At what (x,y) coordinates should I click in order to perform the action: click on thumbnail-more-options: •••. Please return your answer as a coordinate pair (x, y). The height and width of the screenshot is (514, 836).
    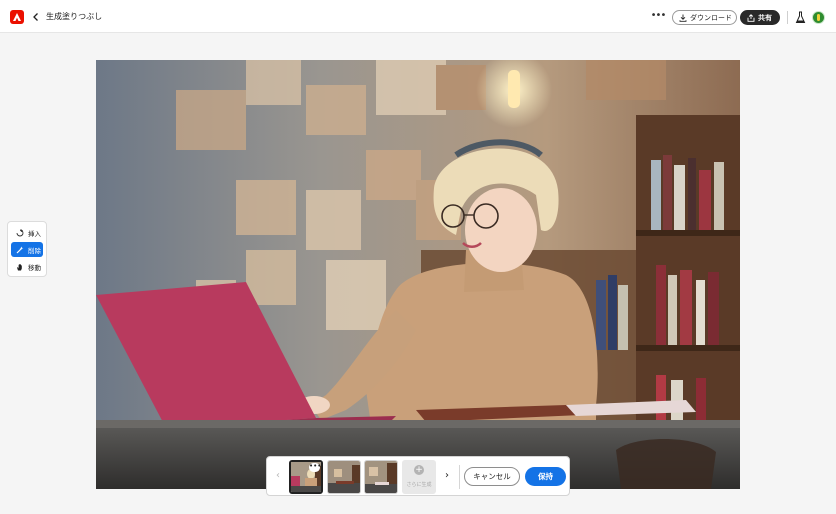
    Looking at the image, I should click on (315, 467).